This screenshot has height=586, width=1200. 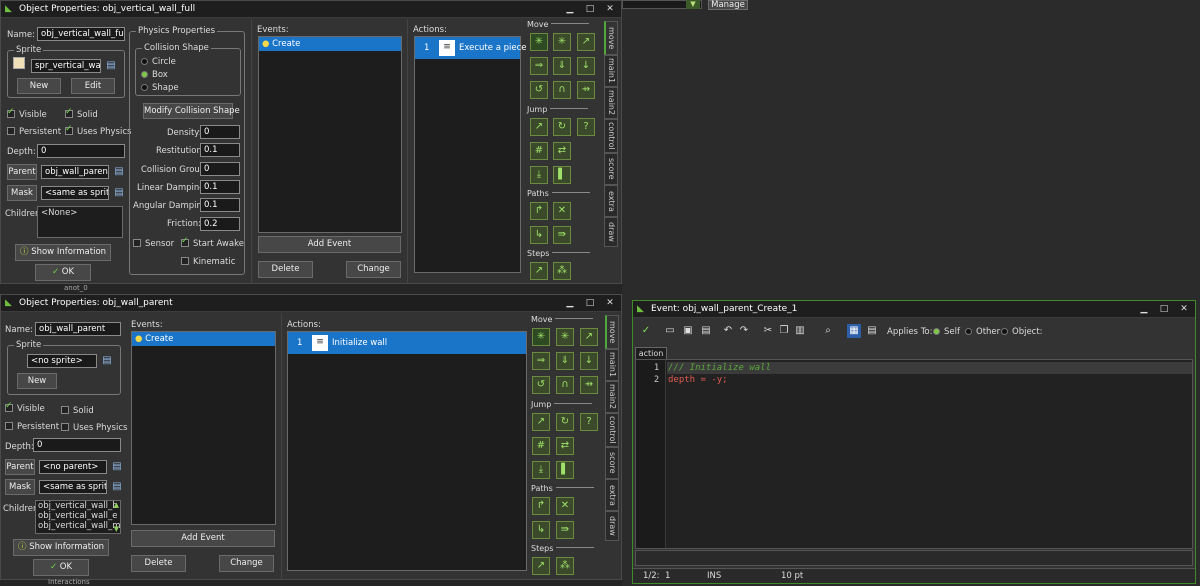 What do you see at coordinates (539, 211) in the screenshot?
I see `set-path-icon: ↱` at bounding box center [539, 211].